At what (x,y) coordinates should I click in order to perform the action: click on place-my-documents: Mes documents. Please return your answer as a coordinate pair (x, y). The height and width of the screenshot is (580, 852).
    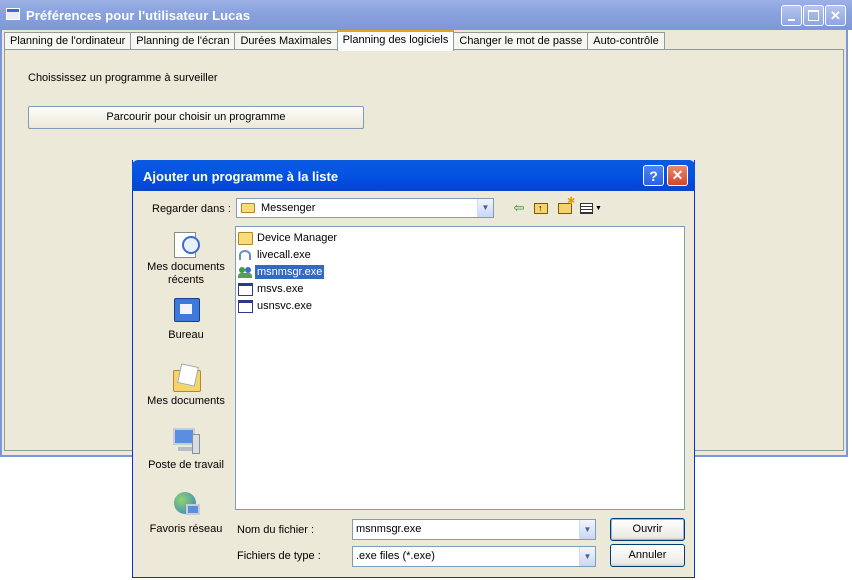
    Looking at the image, I should click on (186, 385).